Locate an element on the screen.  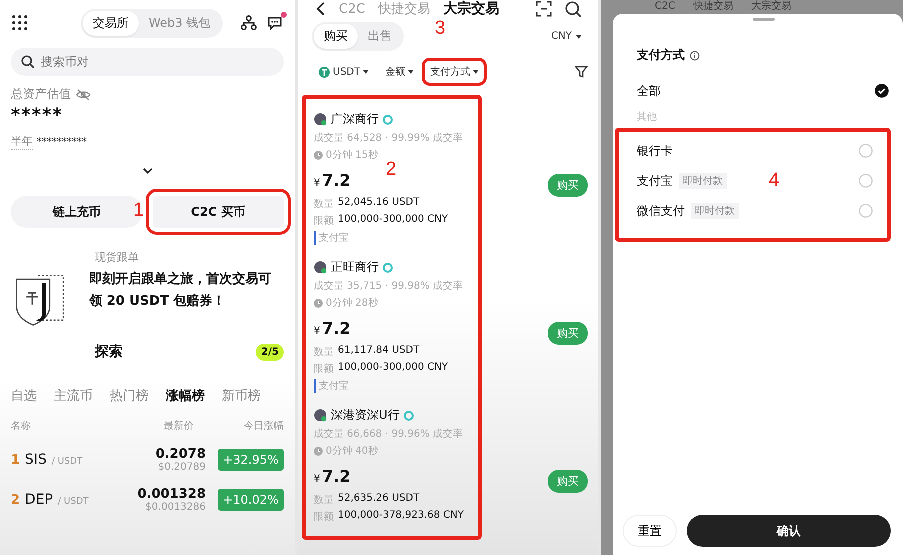
nav-label: 快捷交易 is located at coordinates (713, 7).